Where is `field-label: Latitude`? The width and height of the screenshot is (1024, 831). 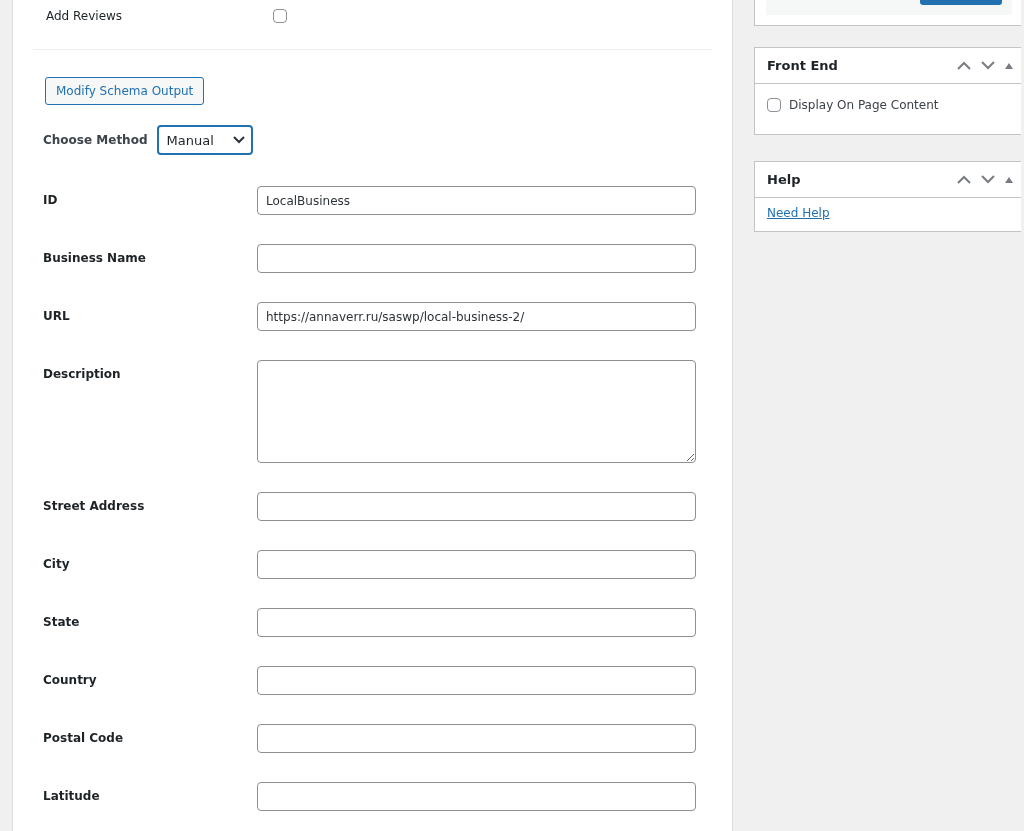
field-label: Latitude is located at coordinates (72, 796).